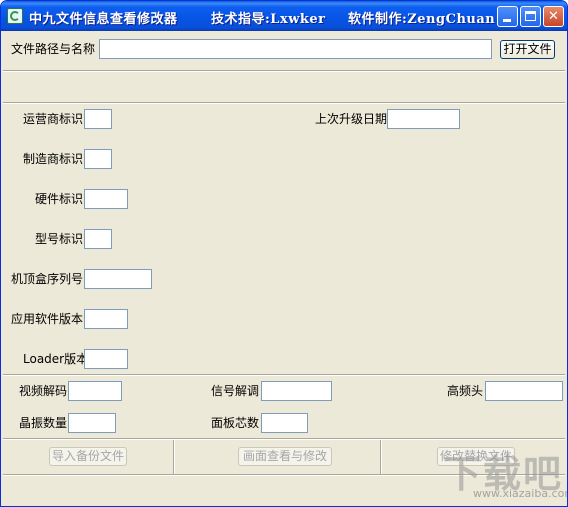 The image size is (568, 507). I want to click on manufacturer-id-label: 制造商标识, so click(53, 159).